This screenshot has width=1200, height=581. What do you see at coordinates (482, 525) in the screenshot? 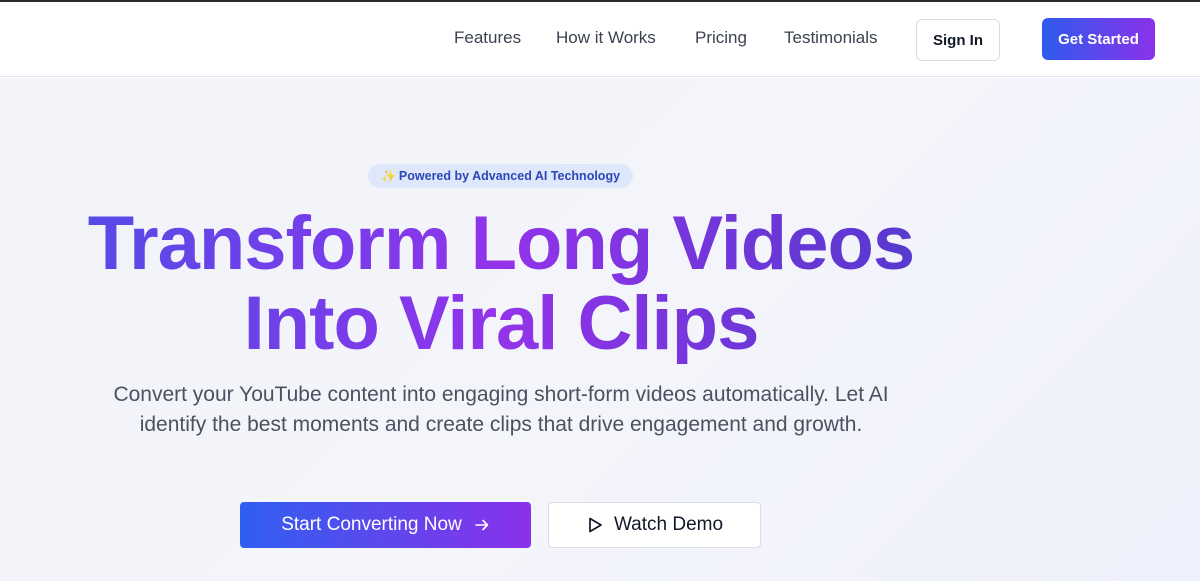
I see `arrow-right-icon` at bounding box center [482, 525].